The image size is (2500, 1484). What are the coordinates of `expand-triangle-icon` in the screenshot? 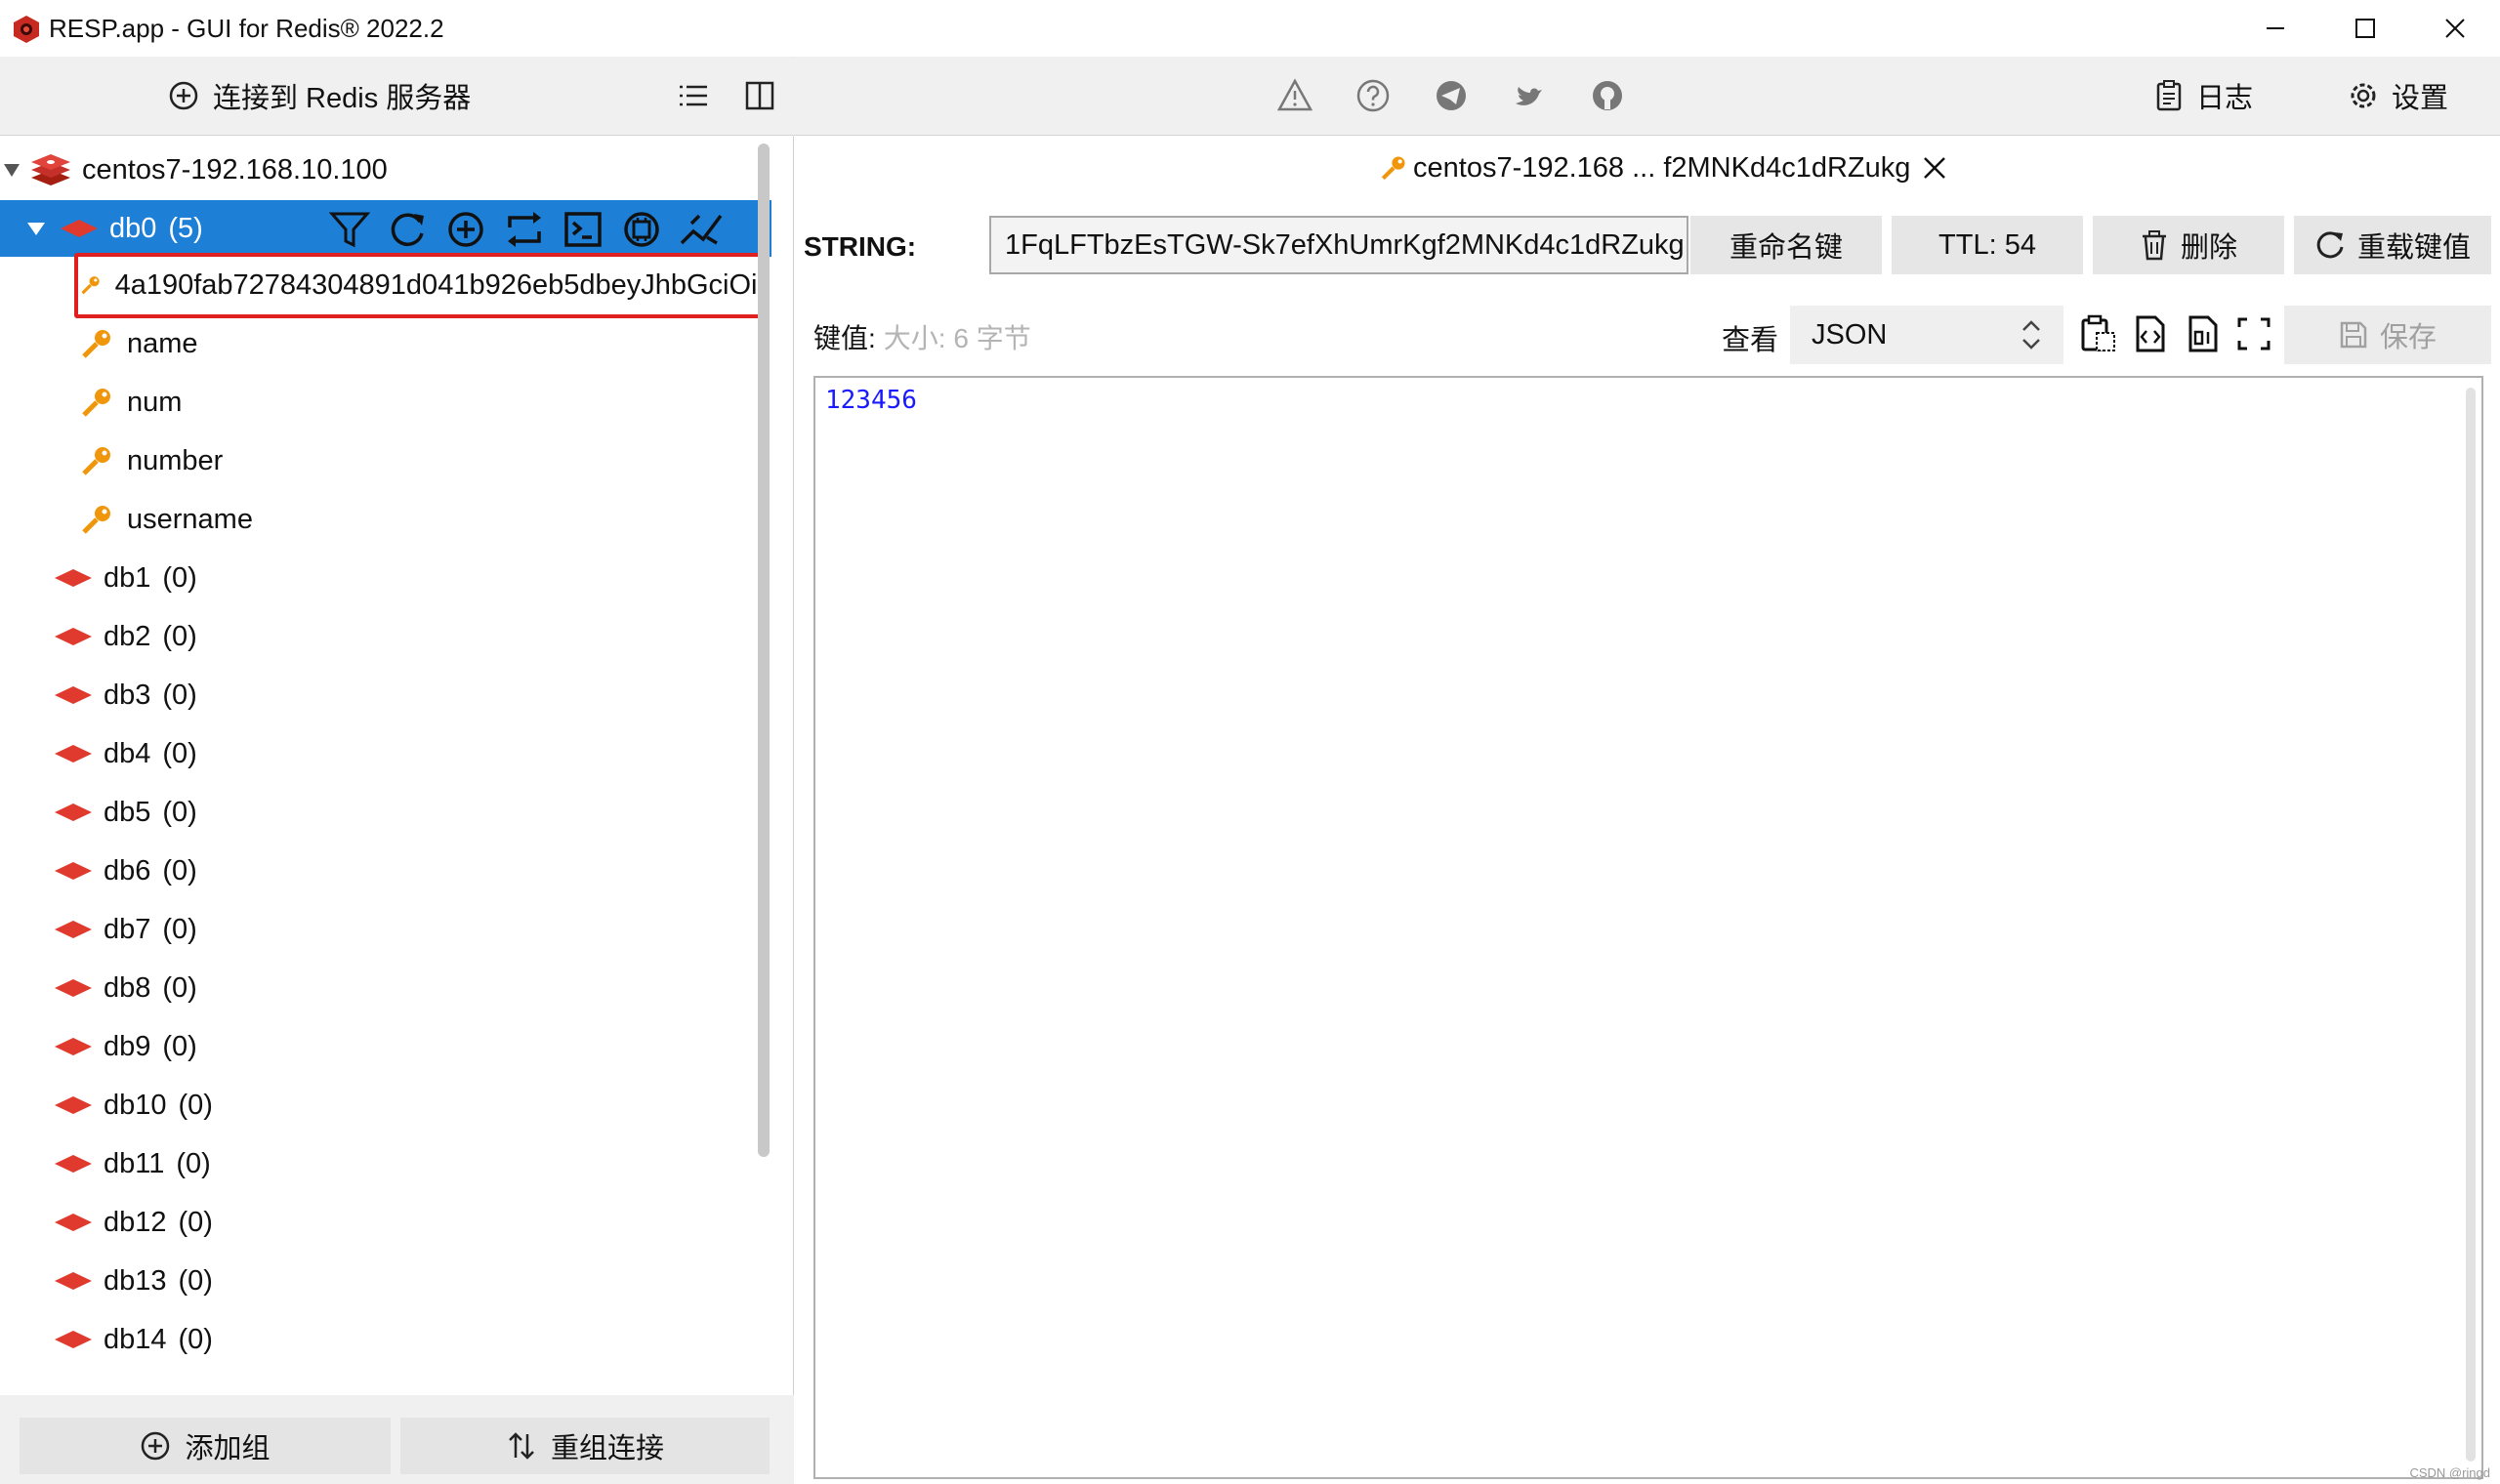 It's located at (36, 229).